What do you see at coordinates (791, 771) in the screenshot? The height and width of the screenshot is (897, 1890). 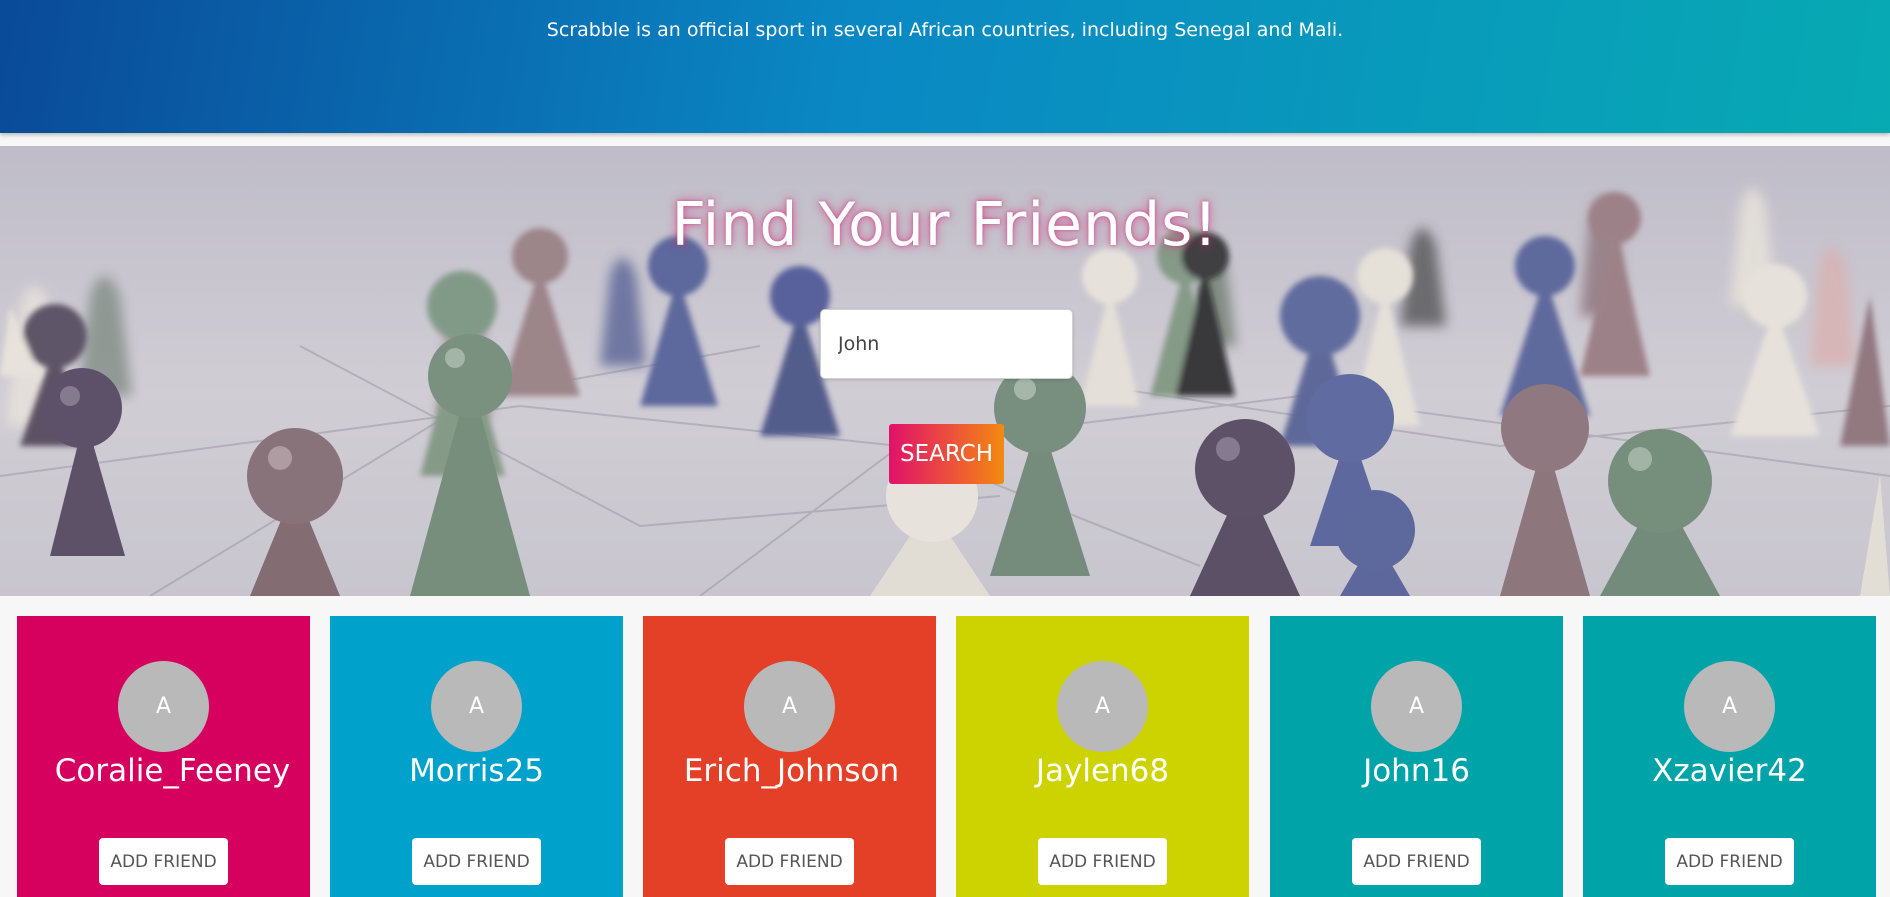 I see `username: Erich_Johnson` at bounding box center [791, 771].